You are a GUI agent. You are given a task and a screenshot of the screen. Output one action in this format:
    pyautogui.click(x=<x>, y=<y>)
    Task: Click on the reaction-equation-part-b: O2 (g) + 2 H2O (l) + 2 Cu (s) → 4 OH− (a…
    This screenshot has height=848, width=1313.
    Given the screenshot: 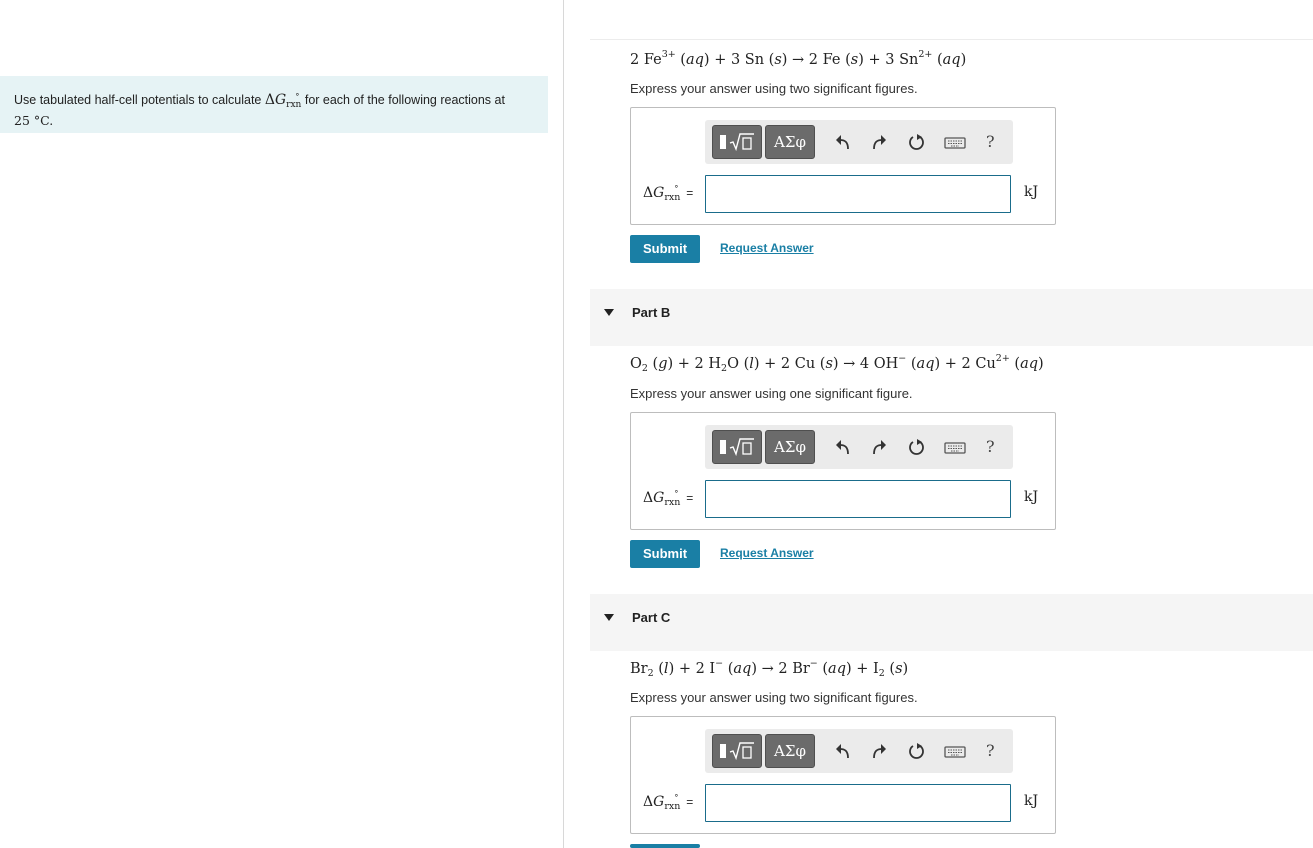 What is the action you would take?
    pyautogui.click(x=837, y=363)
    